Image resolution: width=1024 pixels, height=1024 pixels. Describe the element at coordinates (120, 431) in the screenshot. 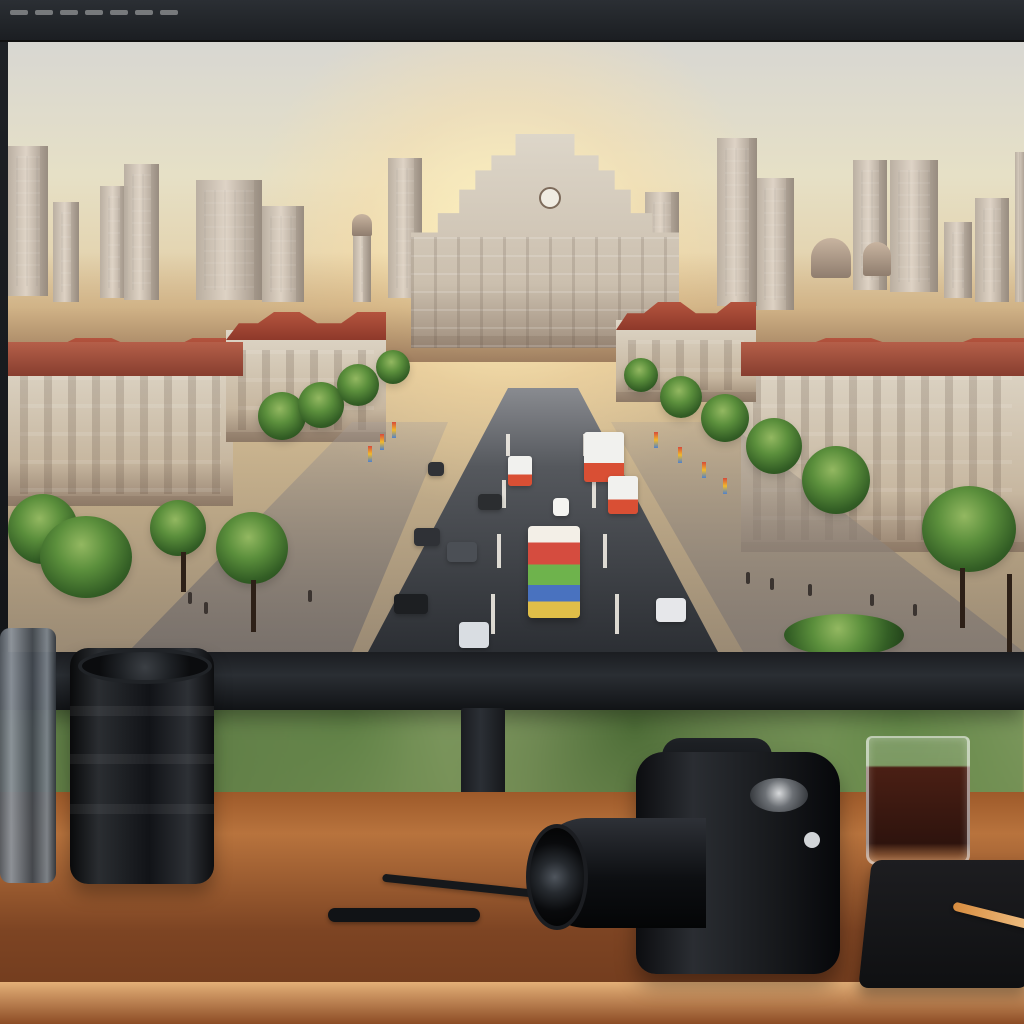

I see `left-civic-building` at that location.